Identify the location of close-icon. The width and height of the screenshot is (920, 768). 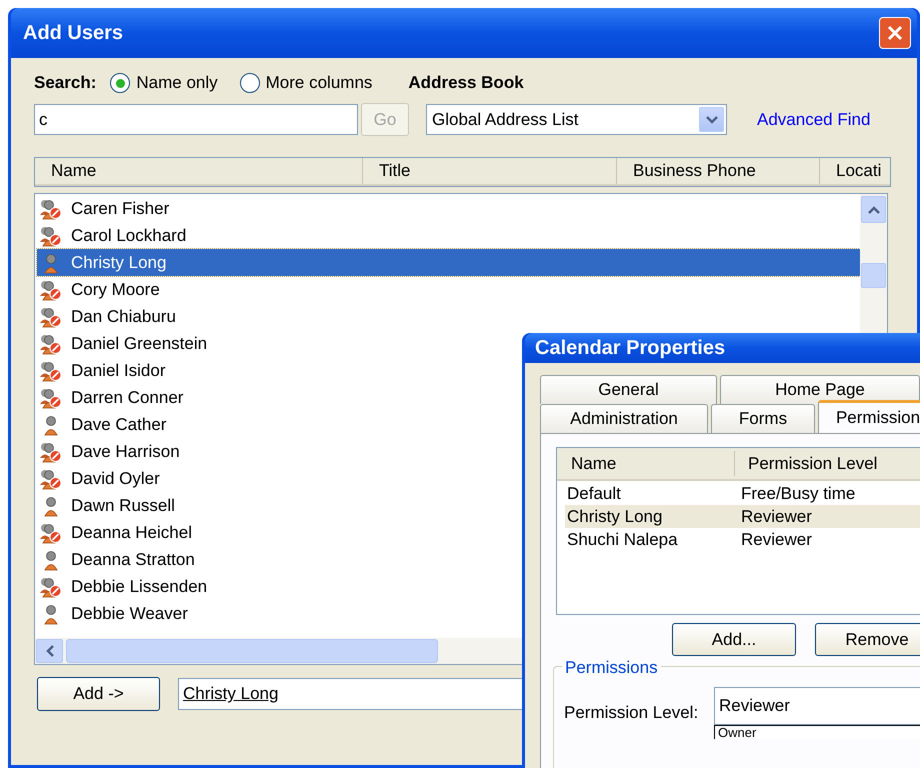
(895, 33).